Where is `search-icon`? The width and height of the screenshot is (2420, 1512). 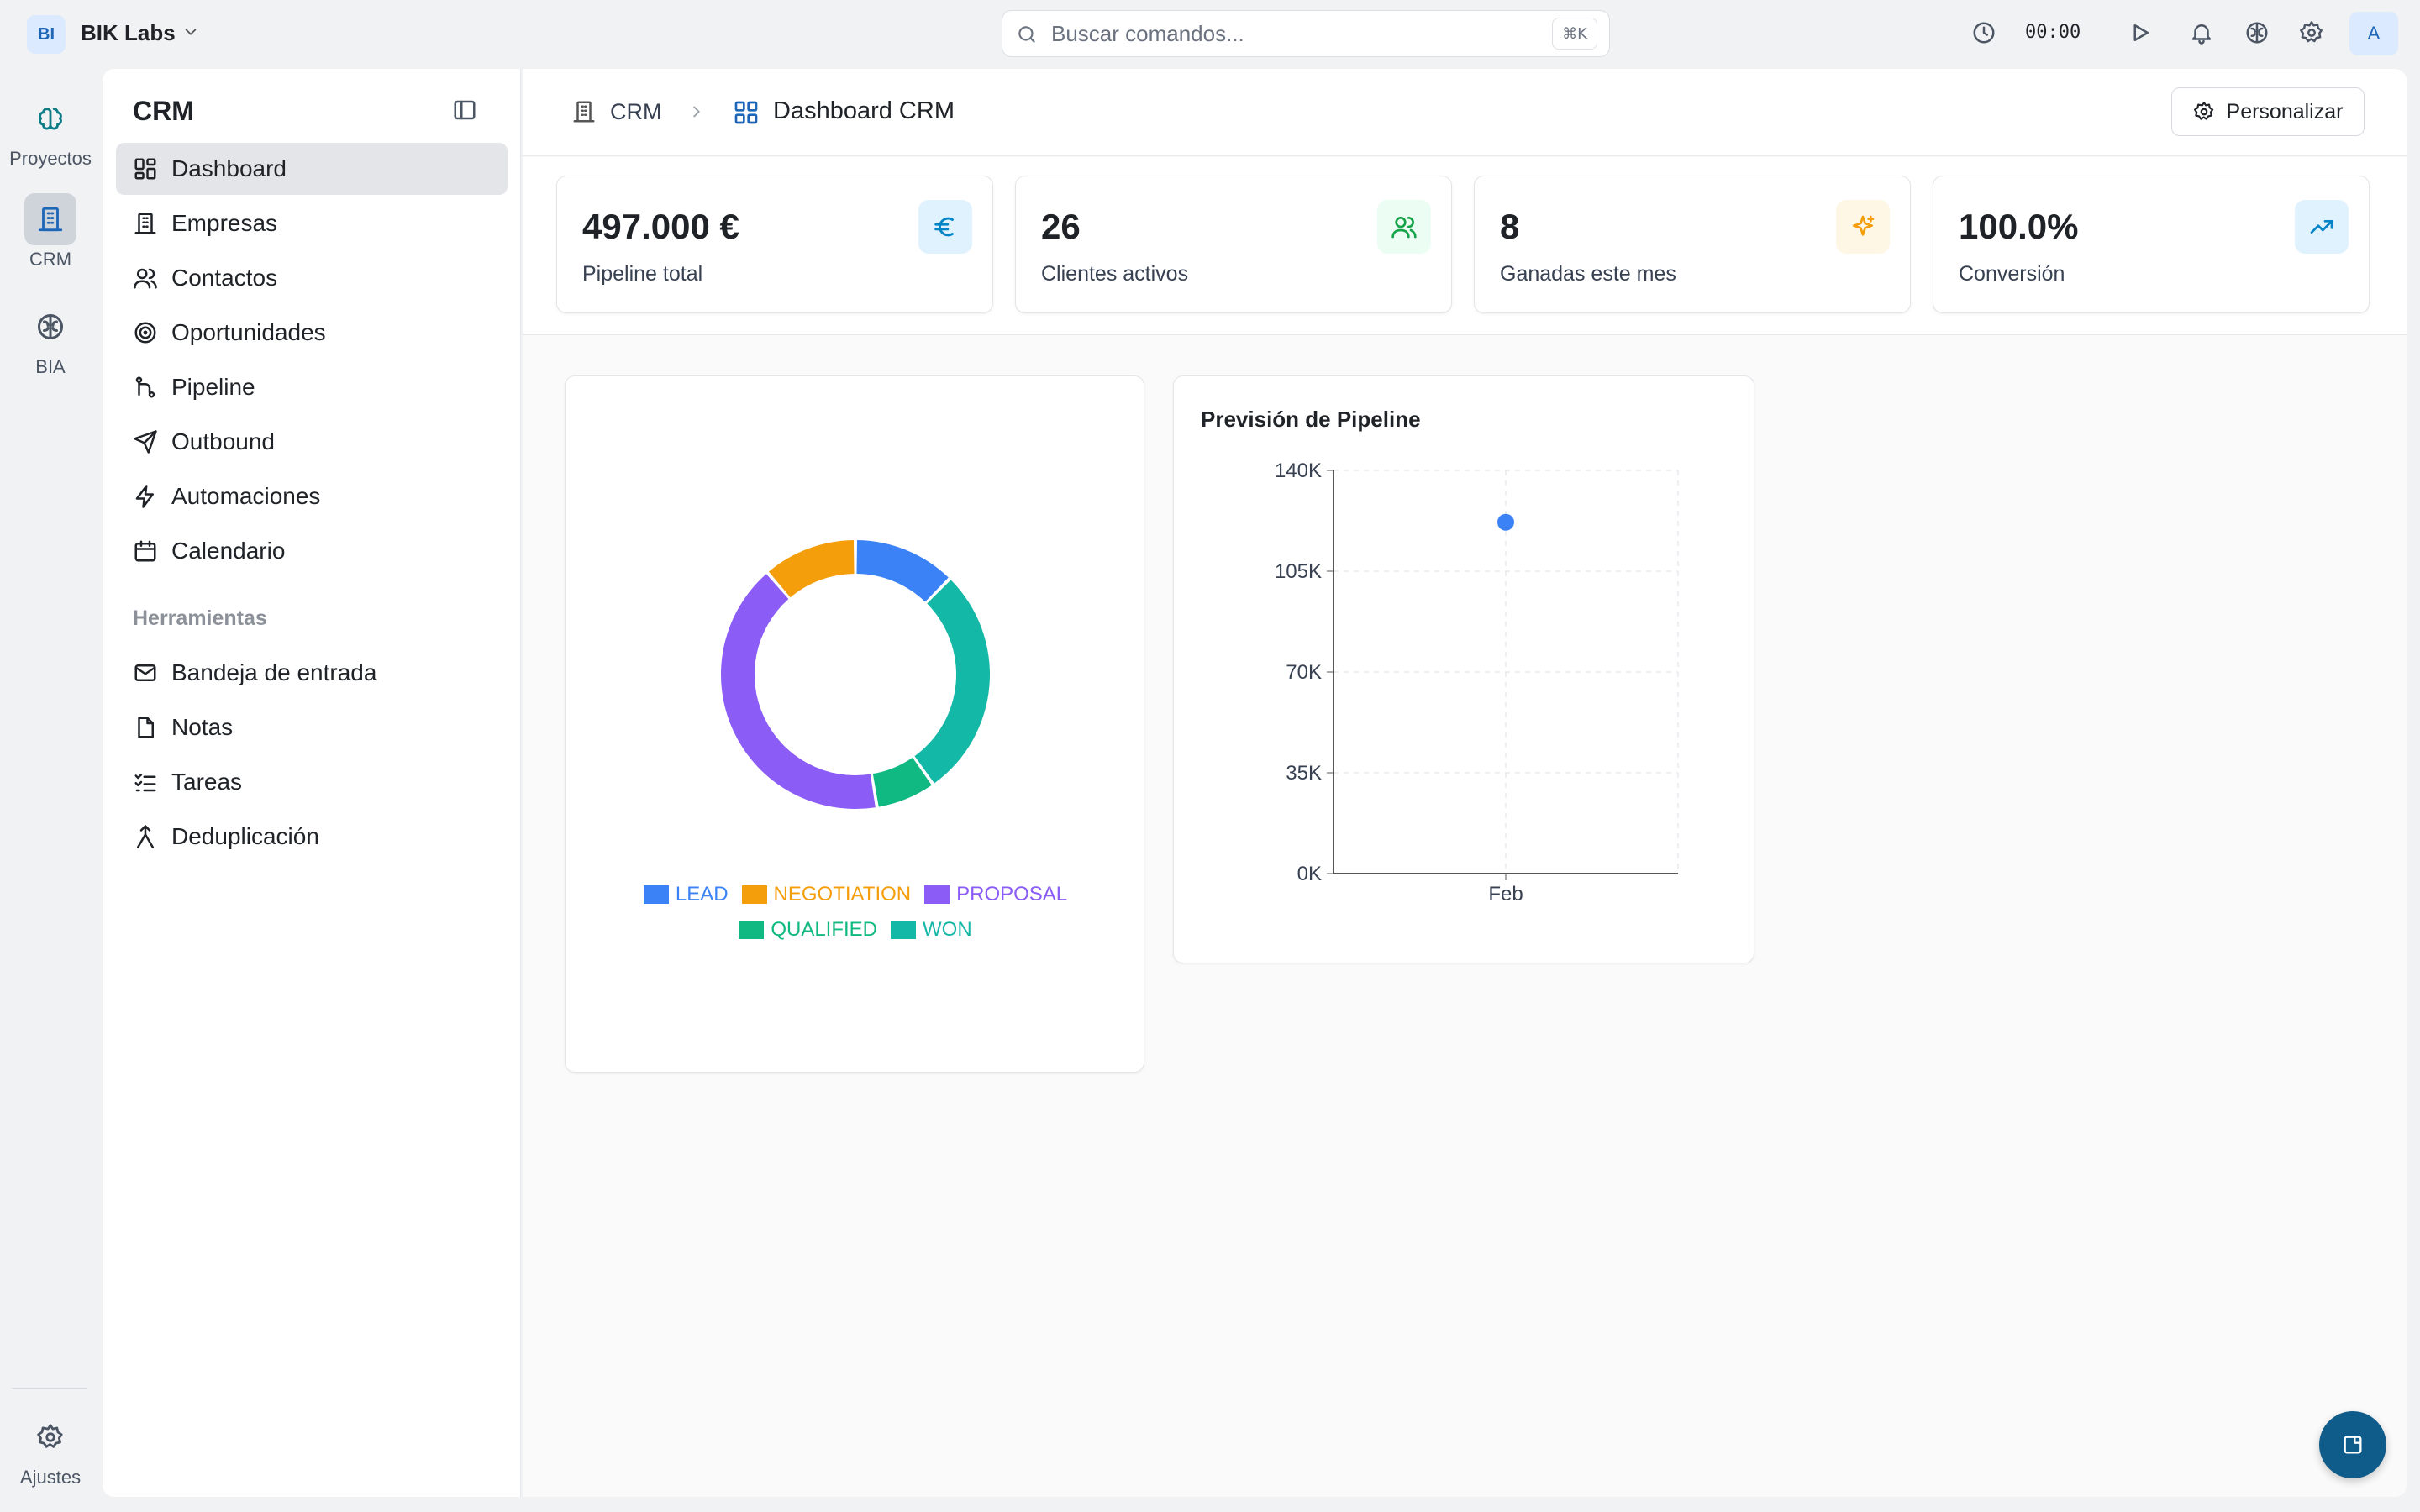
search-icon is located at coordinates (1027, 34).